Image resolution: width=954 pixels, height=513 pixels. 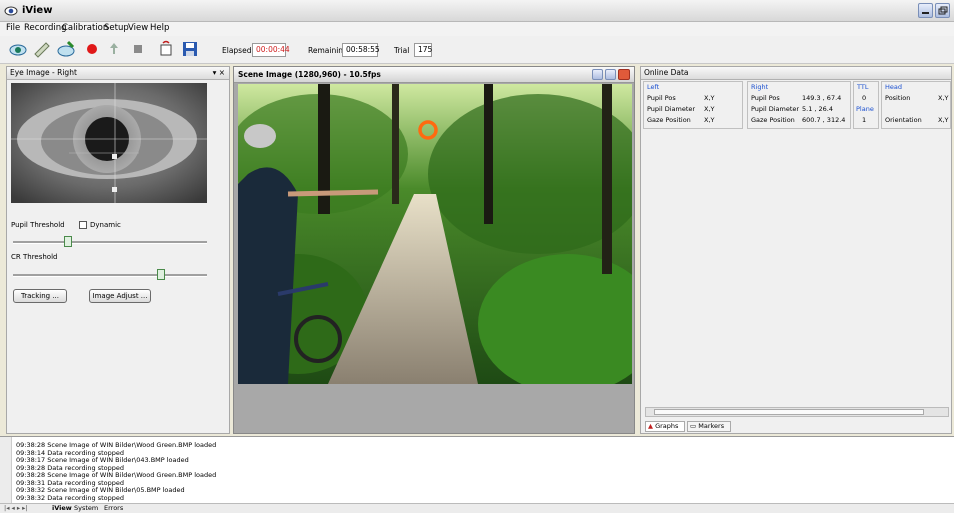 What do you see at coordinates (11, 11) in the screenshot?
I see `app-eye-icon` at bounding box center [11, 11].